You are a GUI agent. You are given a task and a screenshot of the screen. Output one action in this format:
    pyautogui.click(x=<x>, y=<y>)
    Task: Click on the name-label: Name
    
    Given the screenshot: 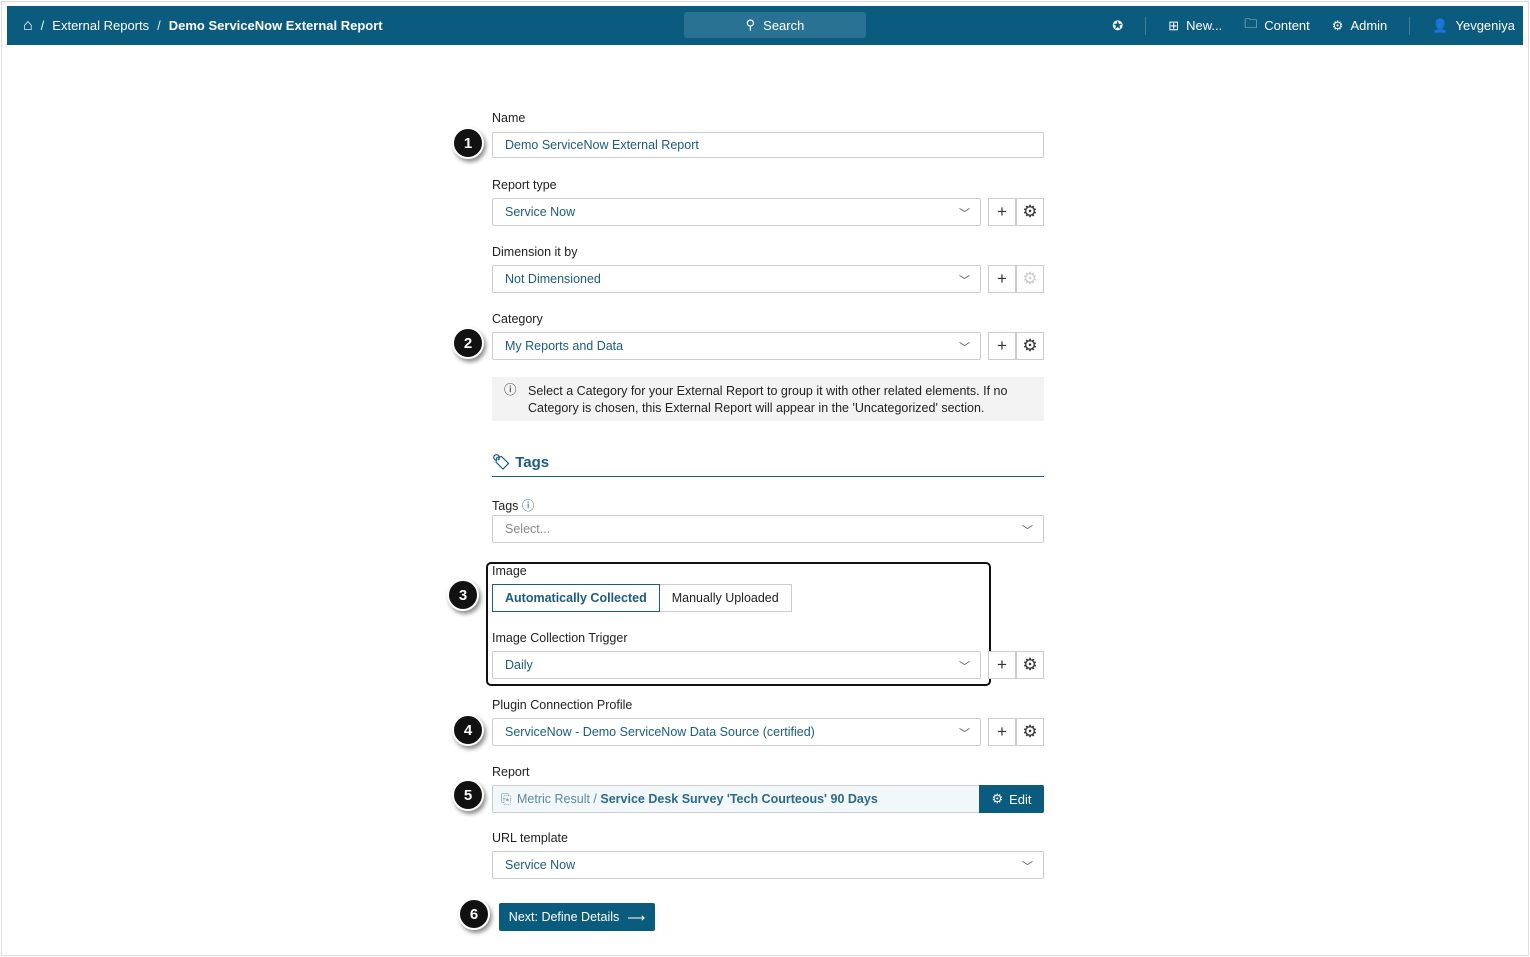 What is the action you would take?
    pyautogui.click(x=509, y=118)
    